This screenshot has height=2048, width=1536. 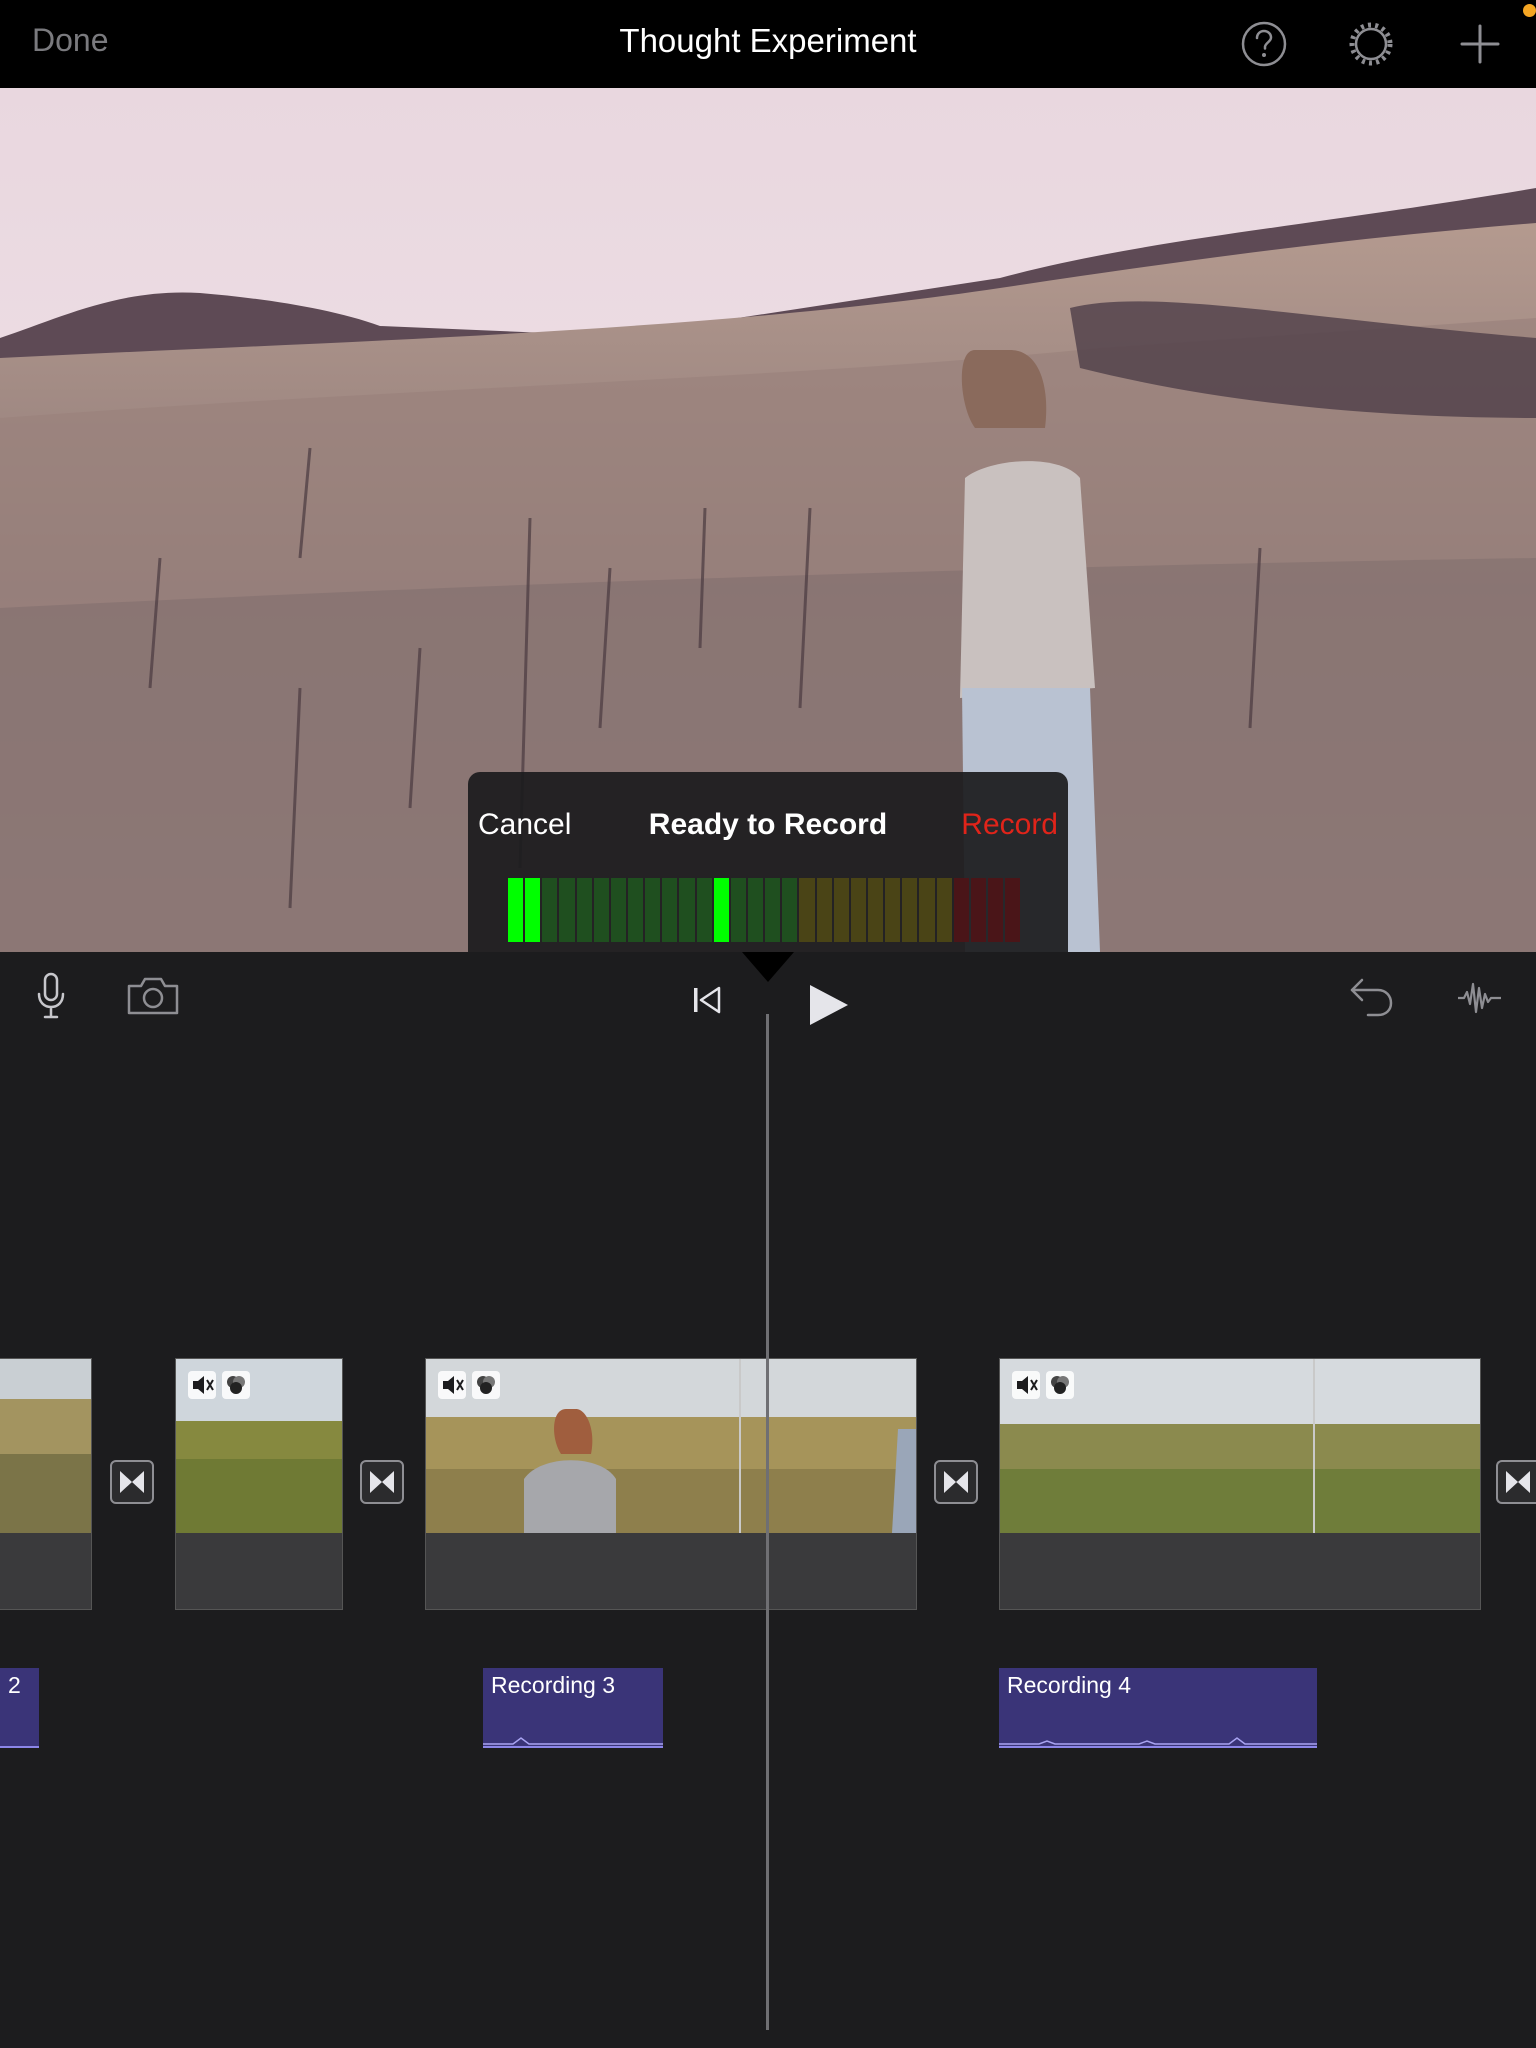 What do you see at coordinates (19, 1708) in the screenshot?
I see `audio-clip: 2` at bounding box center [19, 1708].